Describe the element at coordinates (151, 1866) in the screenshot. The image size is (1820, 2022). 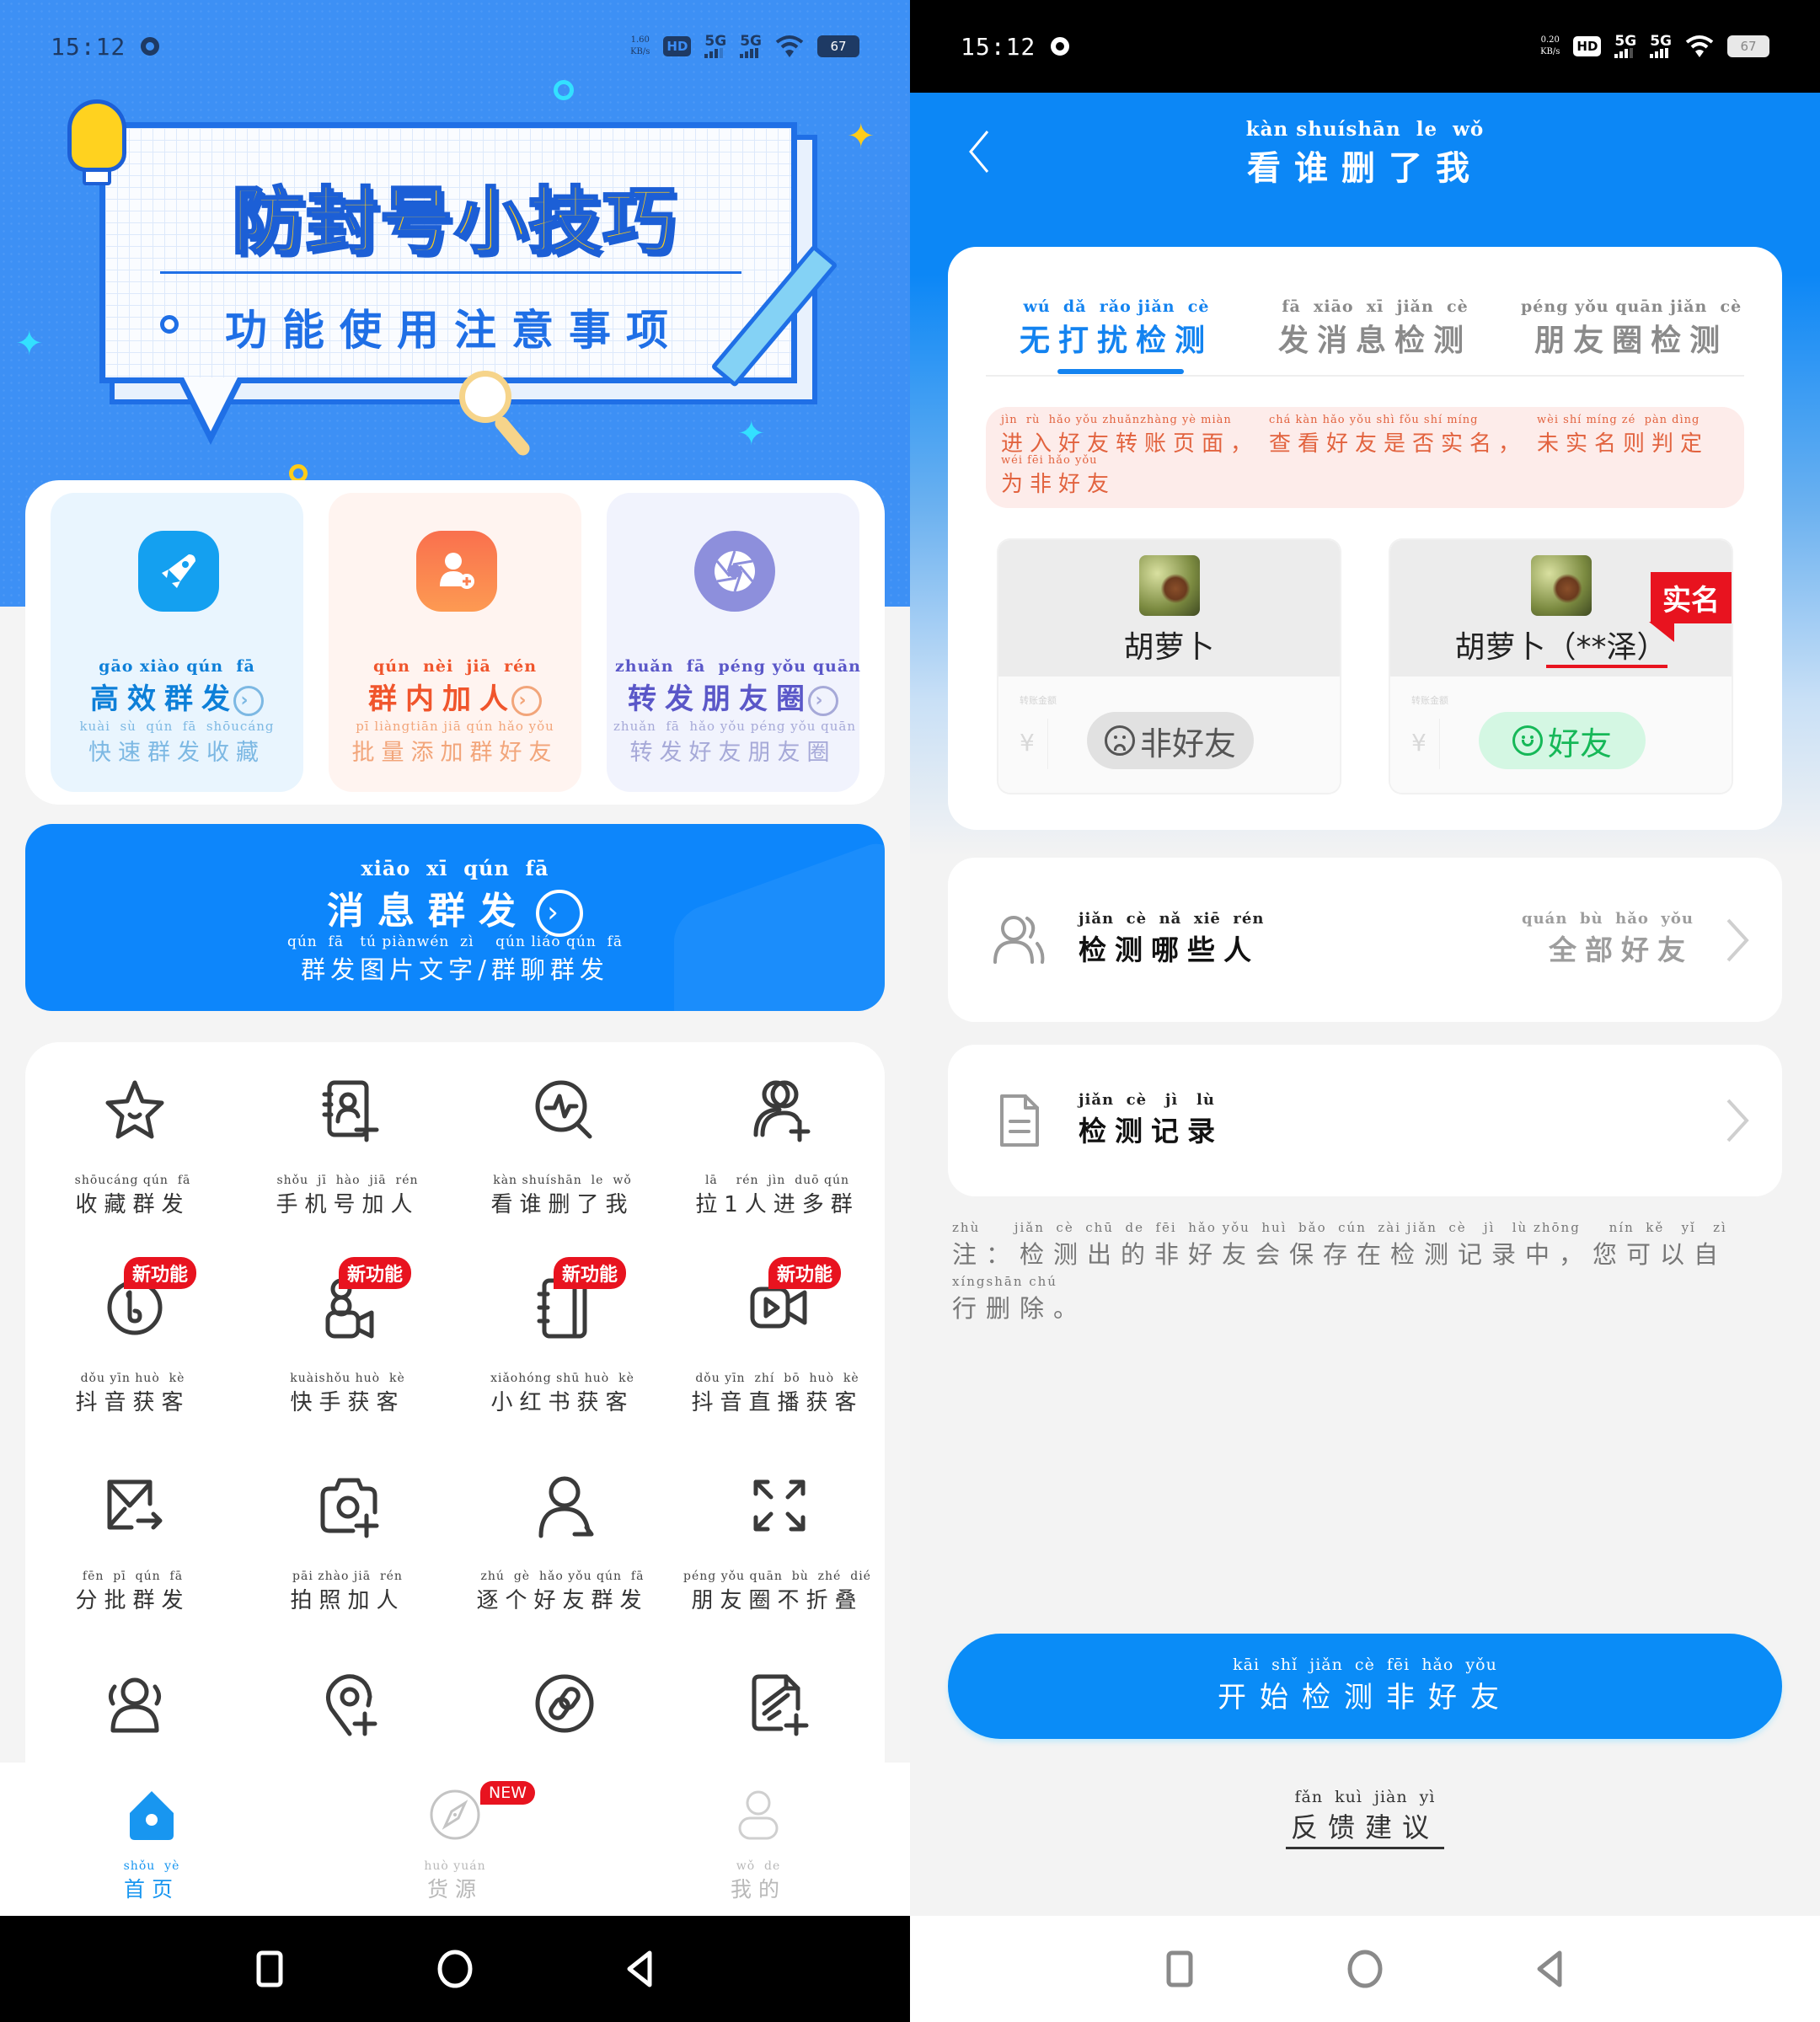
I see `tab-pinyin: shǒu yè` at that location.